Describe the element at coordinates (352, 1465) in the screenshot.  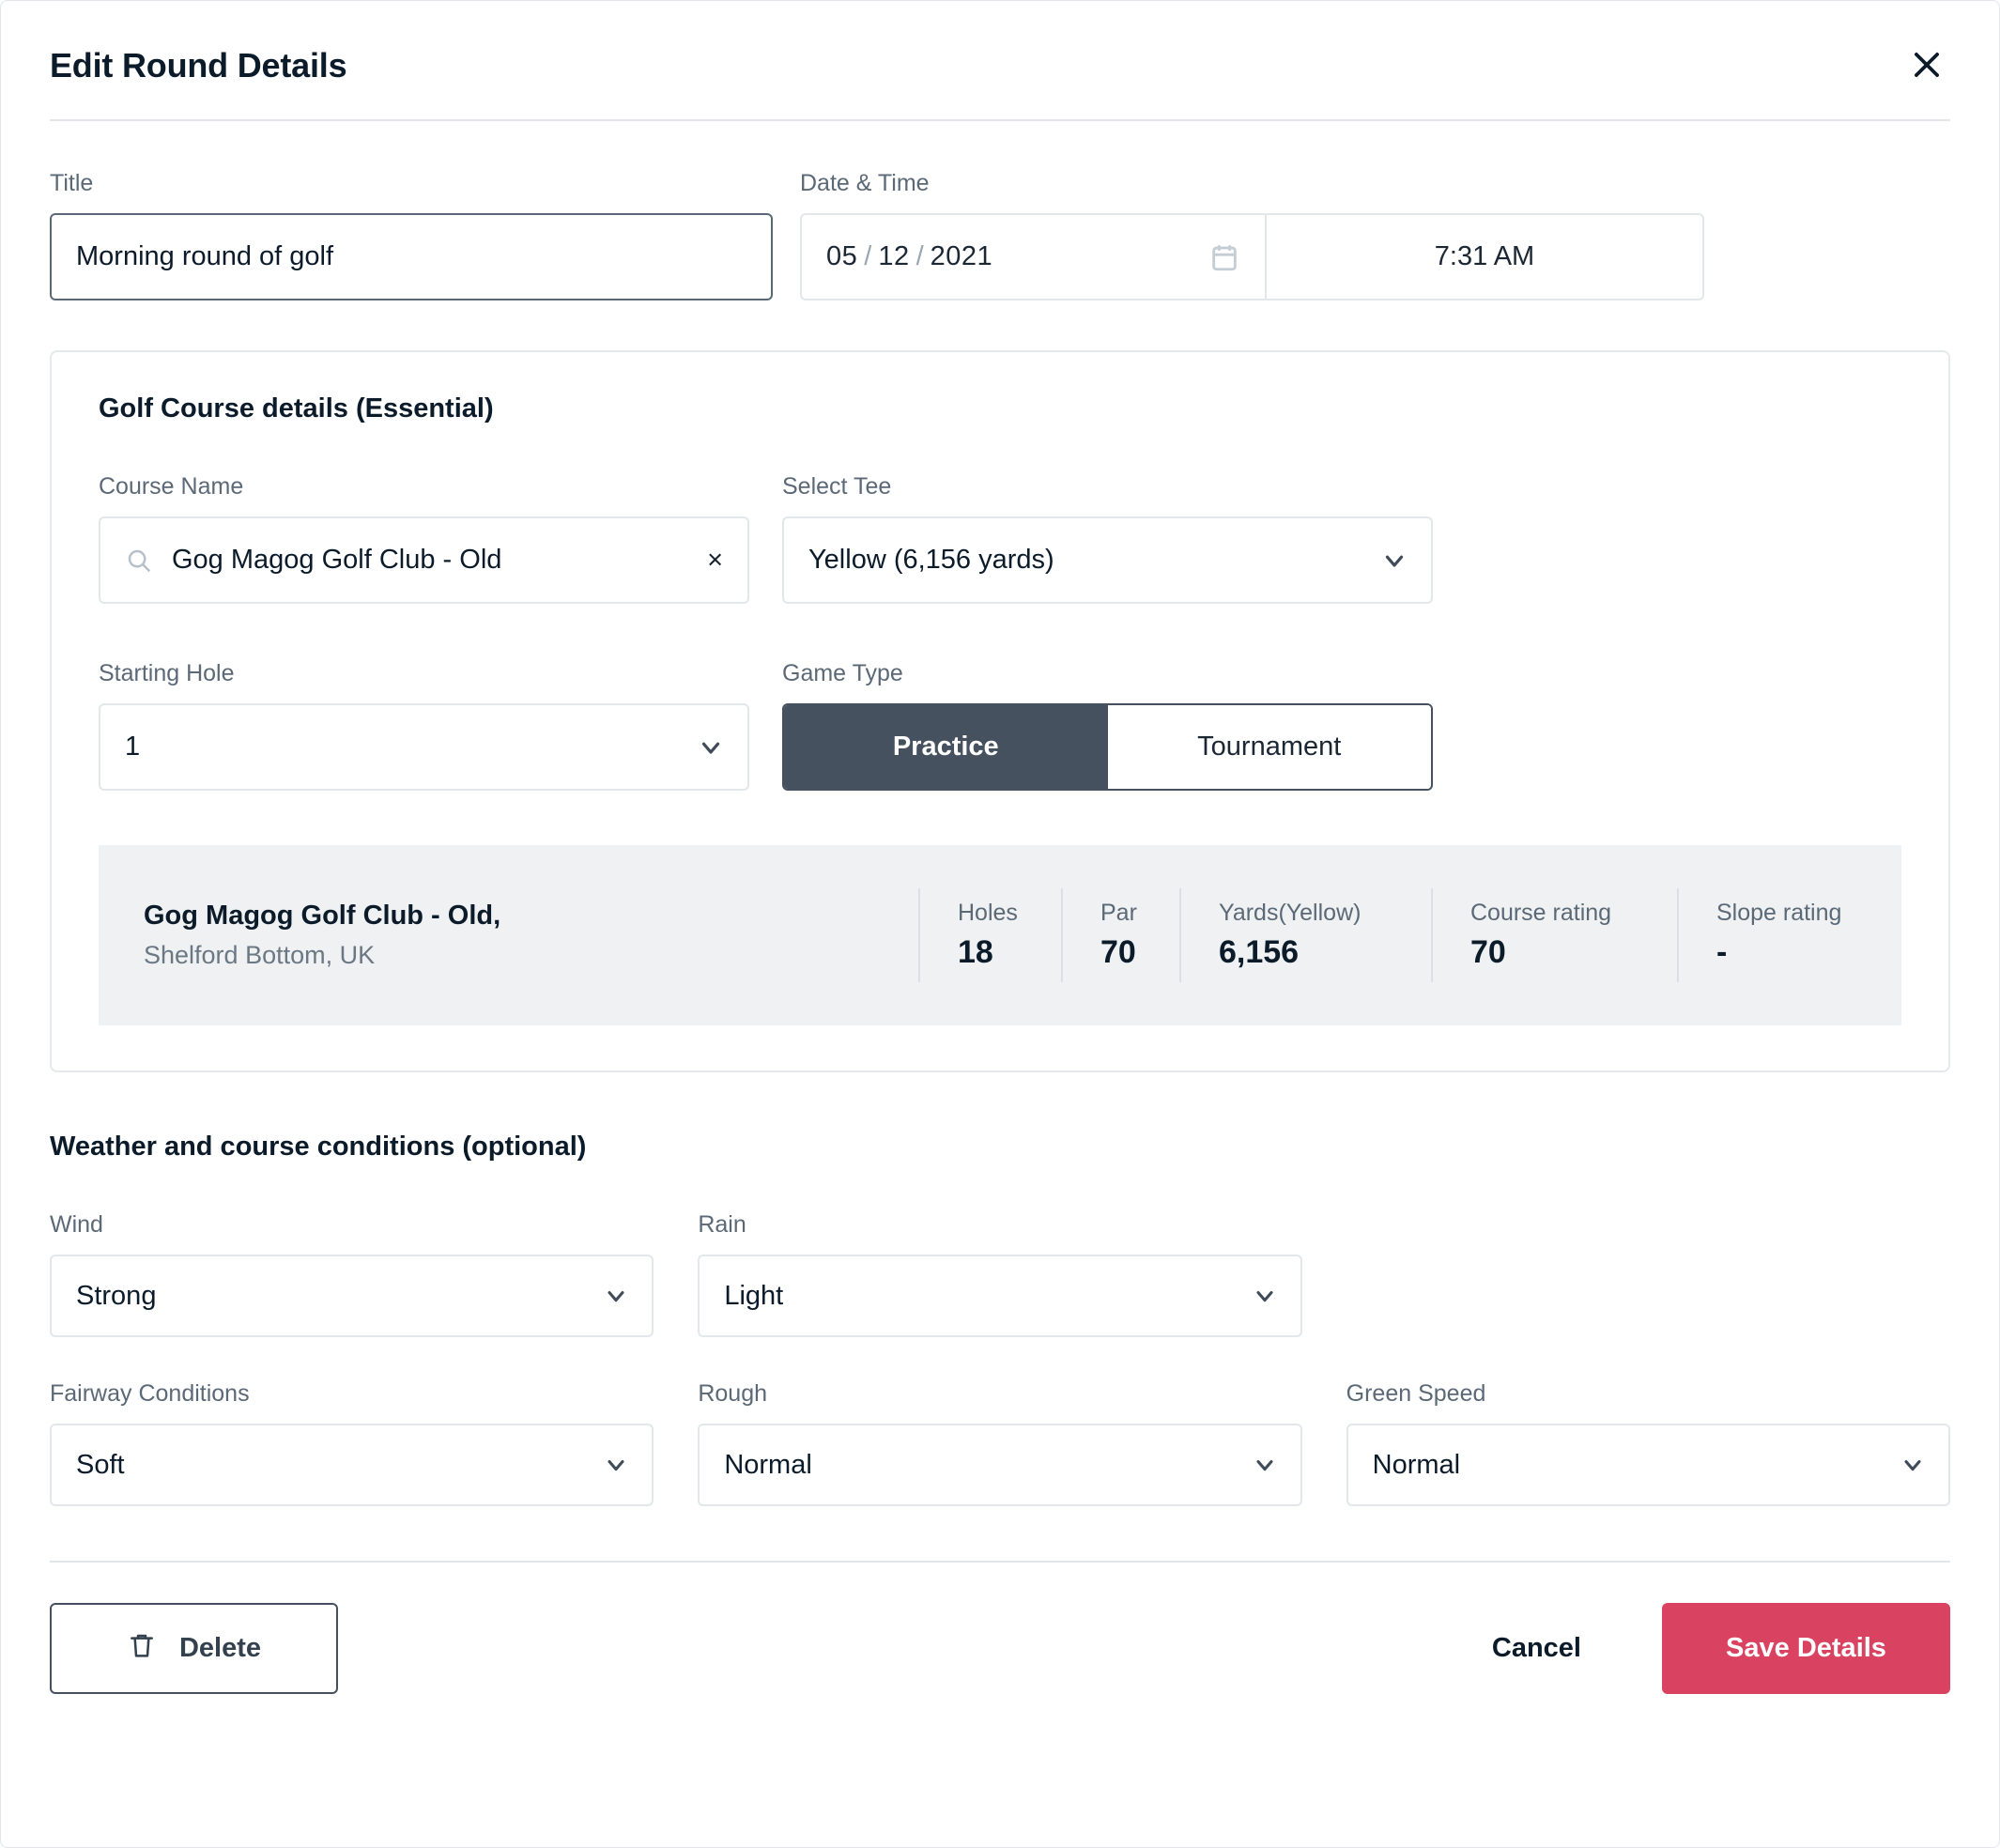
I see `fairway-dropdown: Soft` at that location.